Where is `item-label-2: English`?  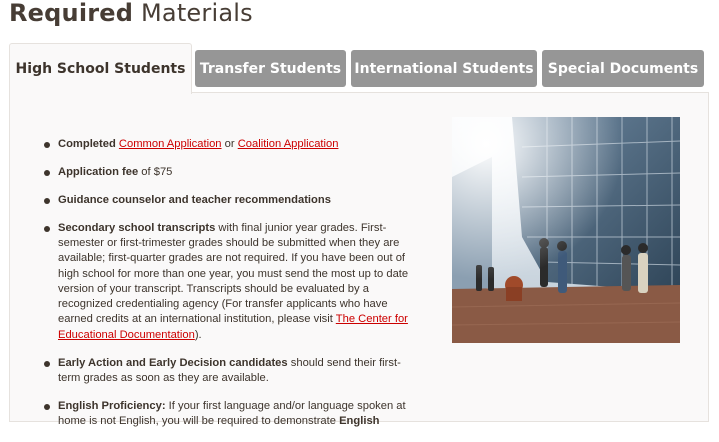 item-label-2: English is located at coordinates (359, 421).